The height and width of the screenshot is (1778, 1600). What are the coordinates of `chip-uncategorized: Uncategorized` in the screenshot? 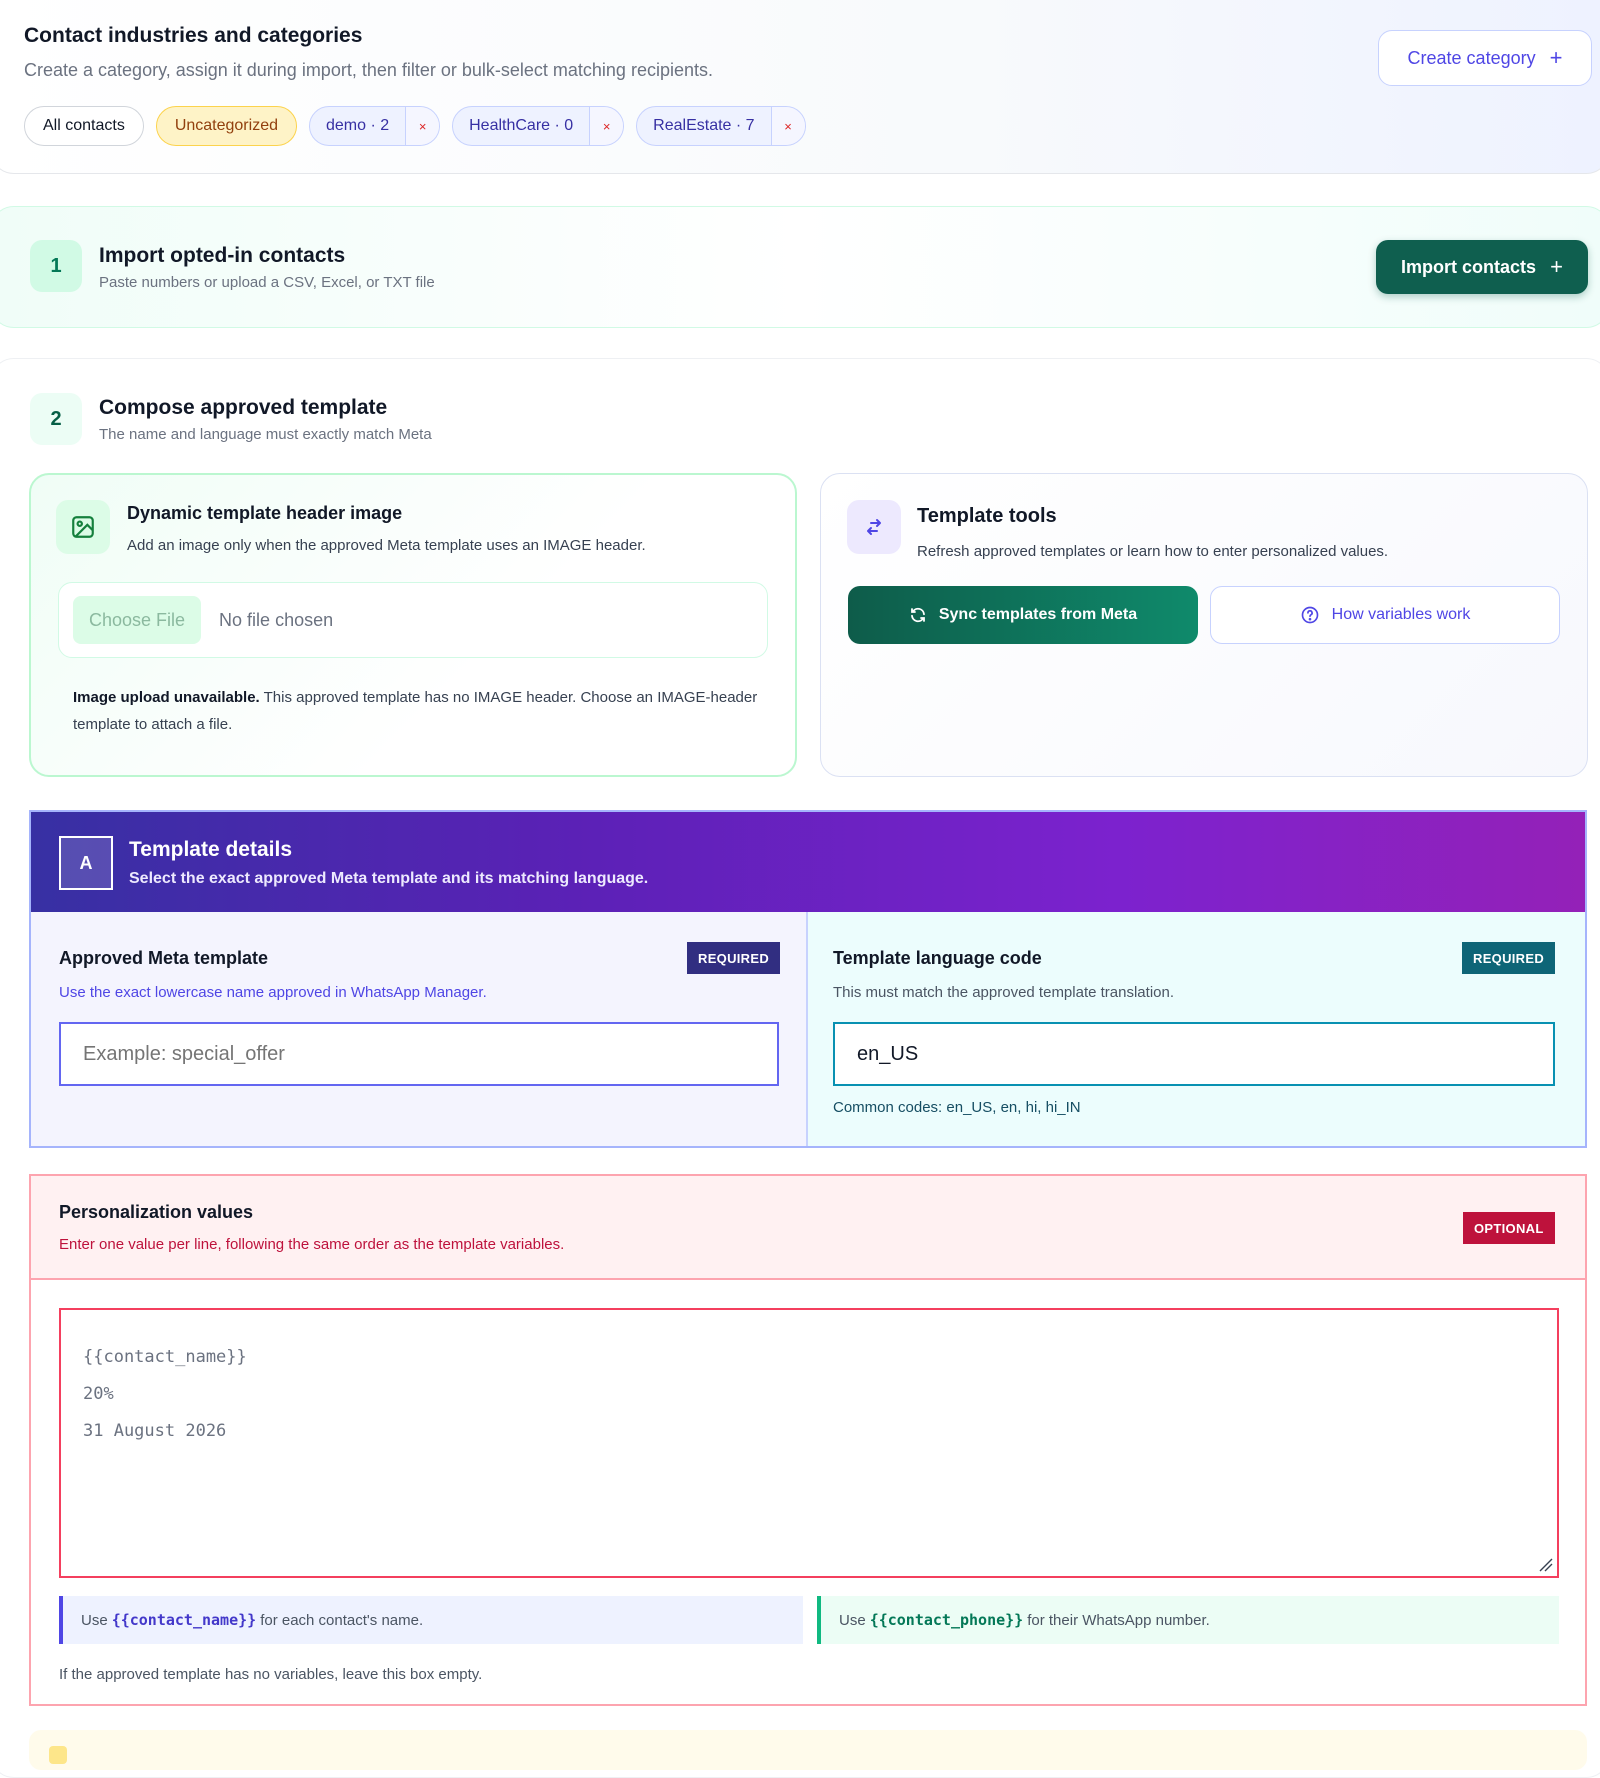 It's located at (226, 126).